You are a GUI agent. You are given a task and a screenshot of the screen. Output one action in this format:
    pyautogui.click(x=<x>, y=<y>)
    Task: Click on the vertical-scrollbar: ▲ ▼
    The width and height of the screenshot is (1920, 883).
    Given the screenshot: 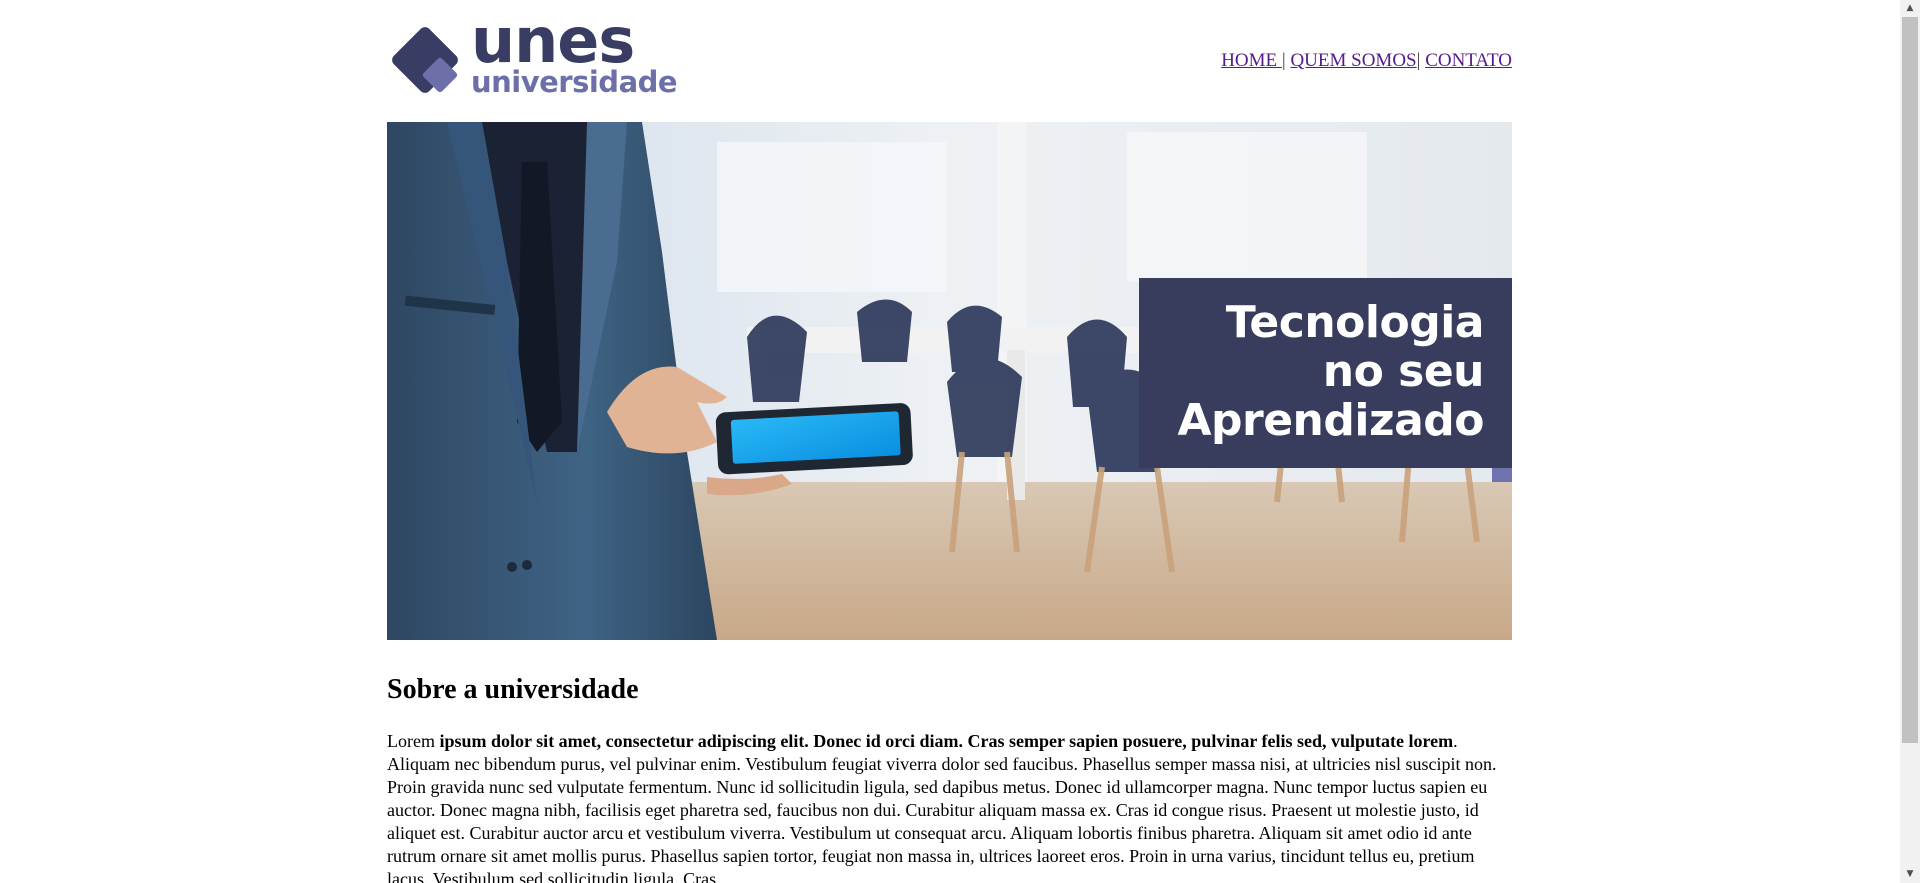 What is the action you would take?
    pyautogui.click(x=1910, y=441)
    